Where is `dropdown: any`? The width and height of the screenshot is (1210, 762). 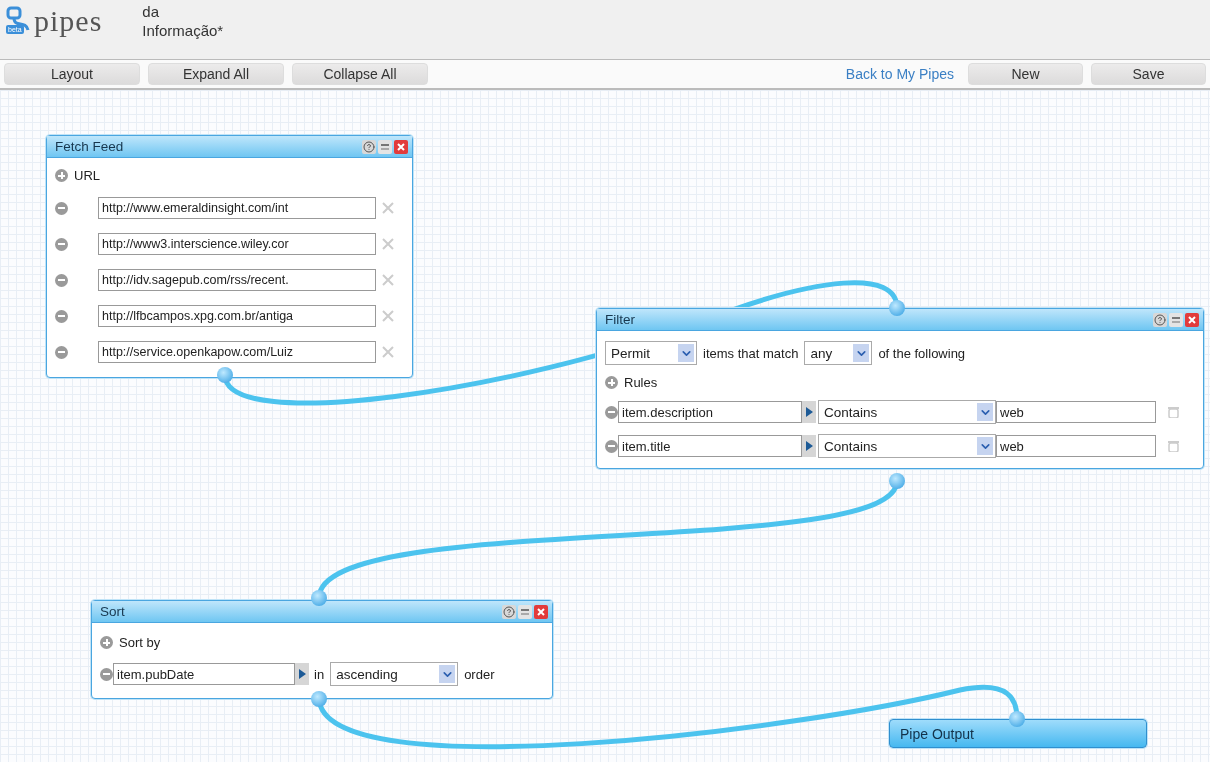
dropdown: any is located at coordinates (838, 353).